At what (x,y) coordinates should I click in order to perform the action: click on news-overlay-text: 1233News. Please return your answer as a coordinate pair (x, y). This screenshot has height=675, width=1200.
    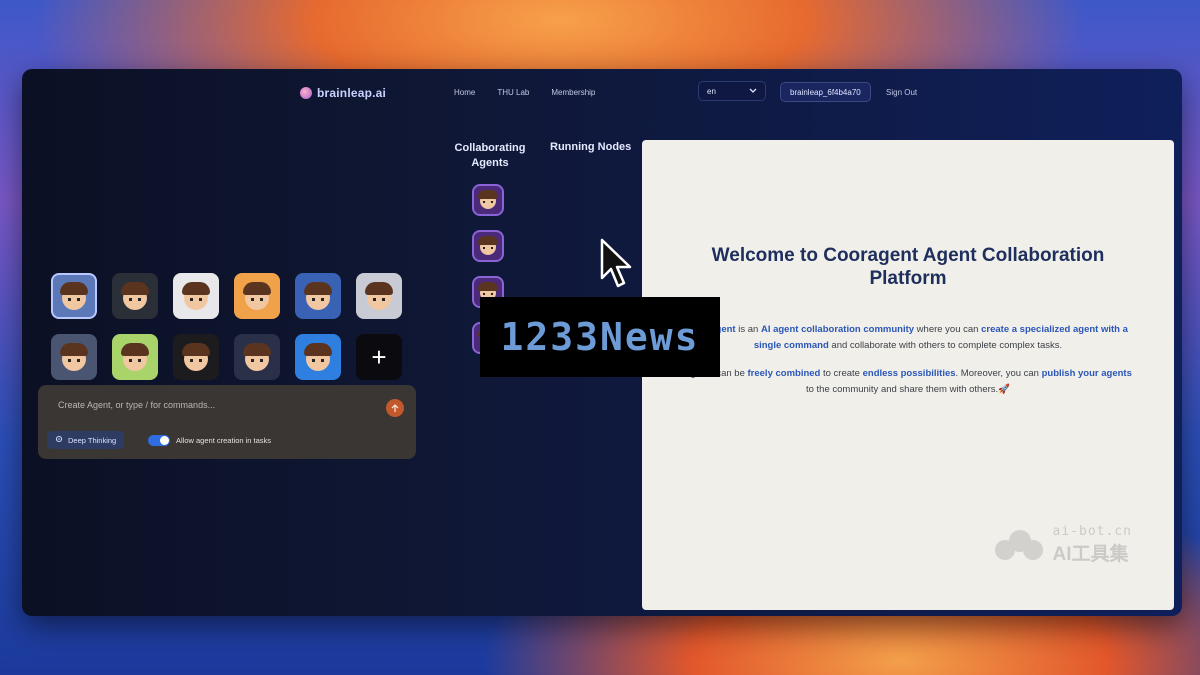
    Looking at the image, I should click on (600, 337).